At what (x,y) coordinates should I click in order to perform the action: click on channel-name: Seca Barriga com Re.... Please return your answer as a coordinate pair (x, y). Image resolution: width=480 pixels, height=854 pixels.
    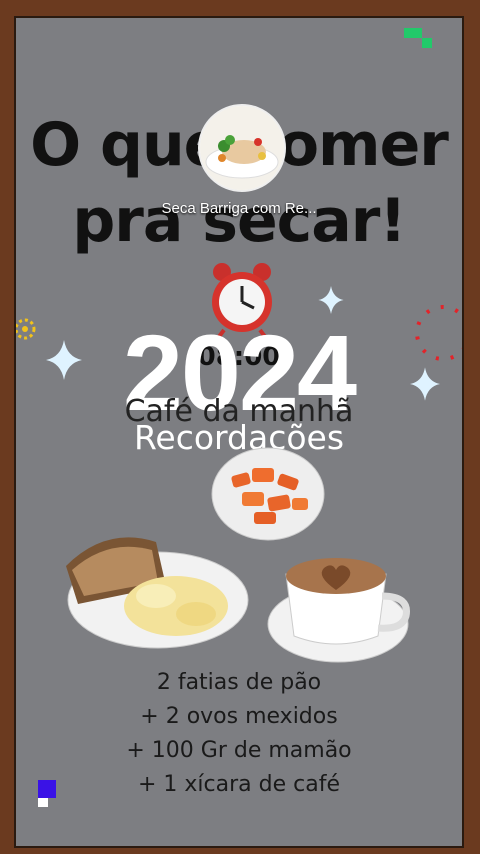
    Looking at the image, I should click on (239, 208).